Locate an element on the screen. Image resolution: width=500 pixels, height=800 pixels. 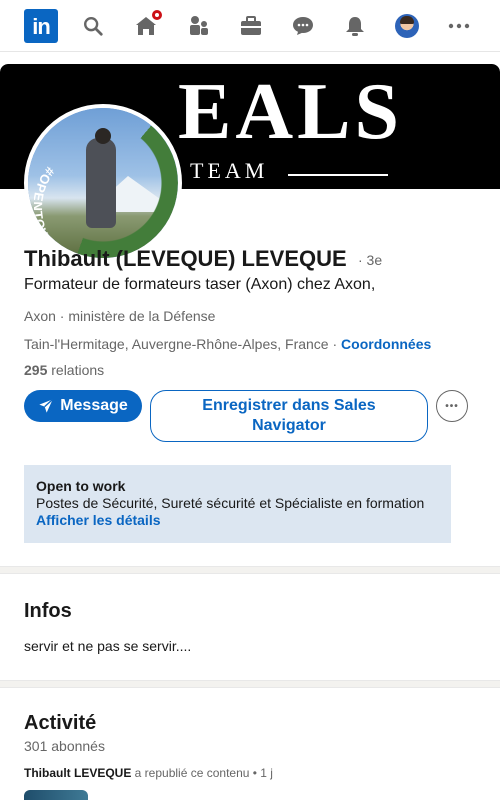
post-thumbnail is located at coordinates (56, 795).